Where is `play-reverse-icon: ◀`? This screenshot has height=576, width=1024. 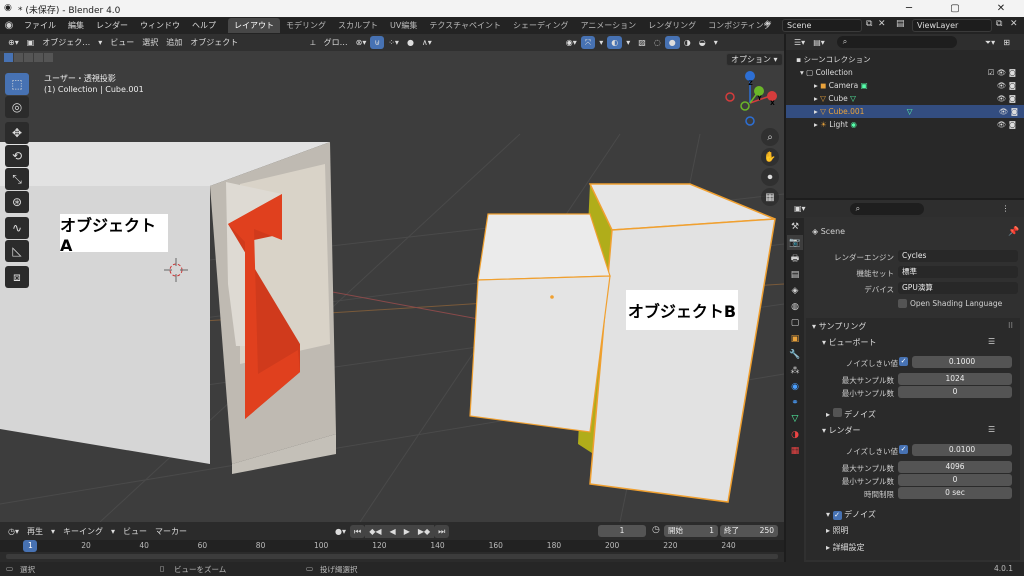 play-reverse-icon: ◀ is located at coordinates (392, 531).